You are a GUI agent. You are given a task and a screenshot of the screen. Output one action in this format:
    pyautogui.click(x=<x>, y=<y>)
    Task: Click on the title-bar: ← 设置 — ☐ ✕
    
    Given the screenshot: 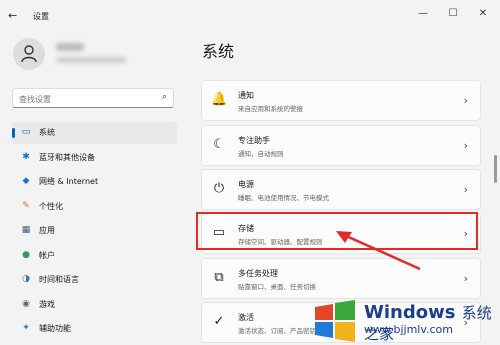 What is the action you would take?
    pyautogui.click(x=250, y=15)
    